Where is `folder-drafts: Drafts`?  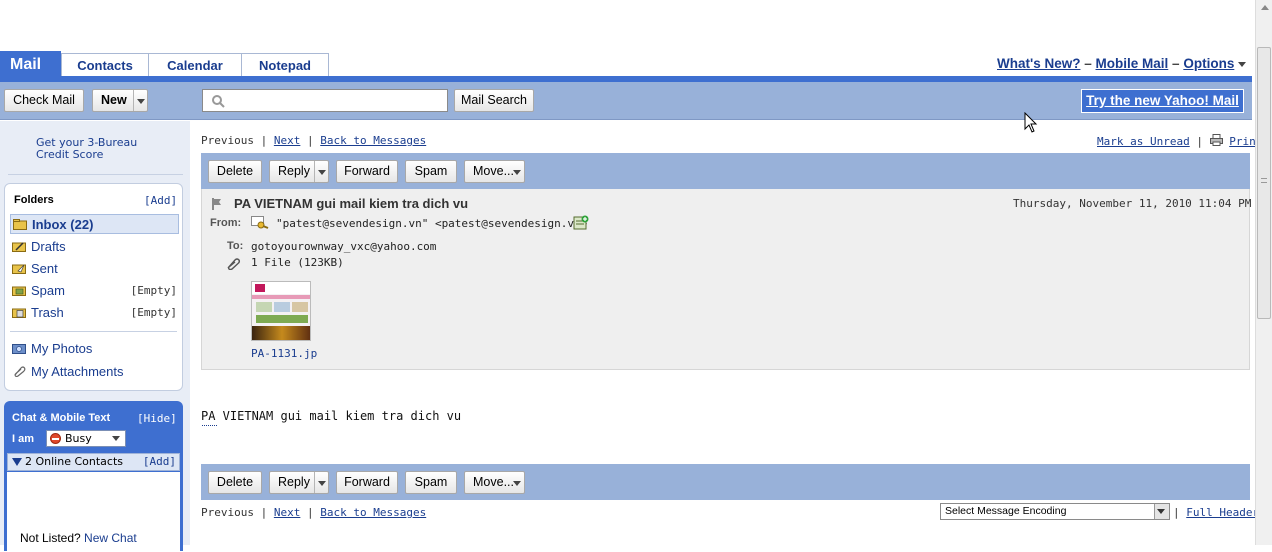
folder-drafts: Drafts is located at coordinates (94, 247).